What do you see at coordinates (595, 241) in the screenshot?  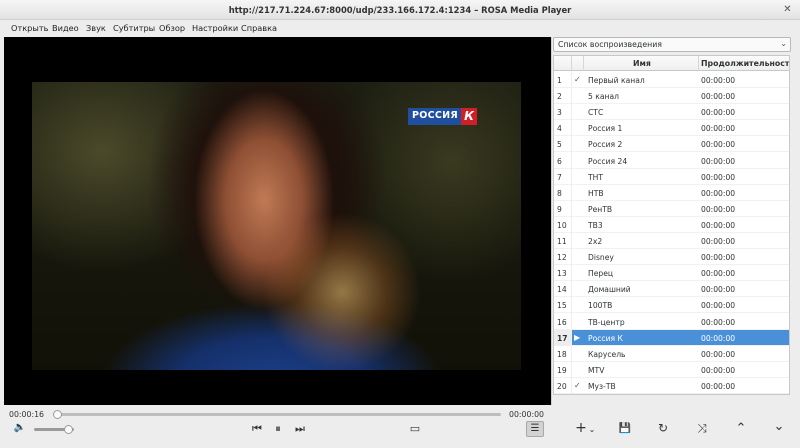 I see `row-name: 2x2` at bounding box center [595, 241].